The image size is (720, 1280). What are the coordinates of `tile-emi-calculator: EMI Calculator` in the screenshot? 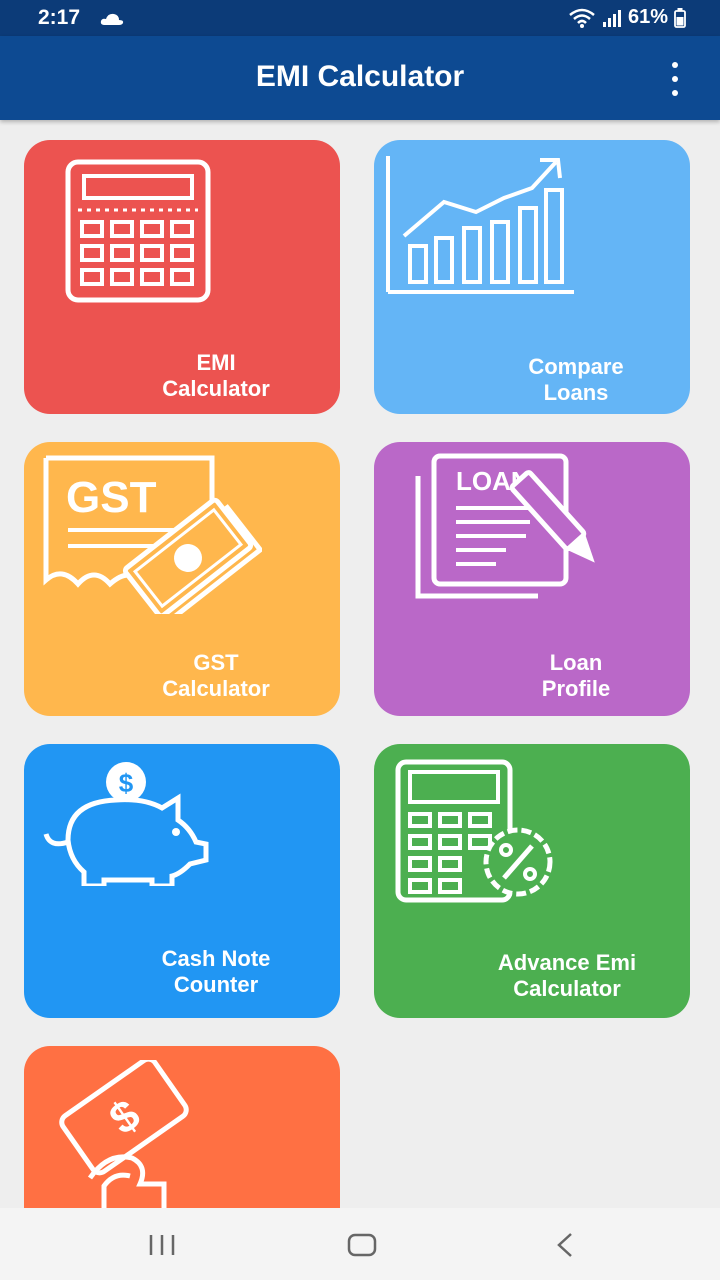 It's located at (182, 277).